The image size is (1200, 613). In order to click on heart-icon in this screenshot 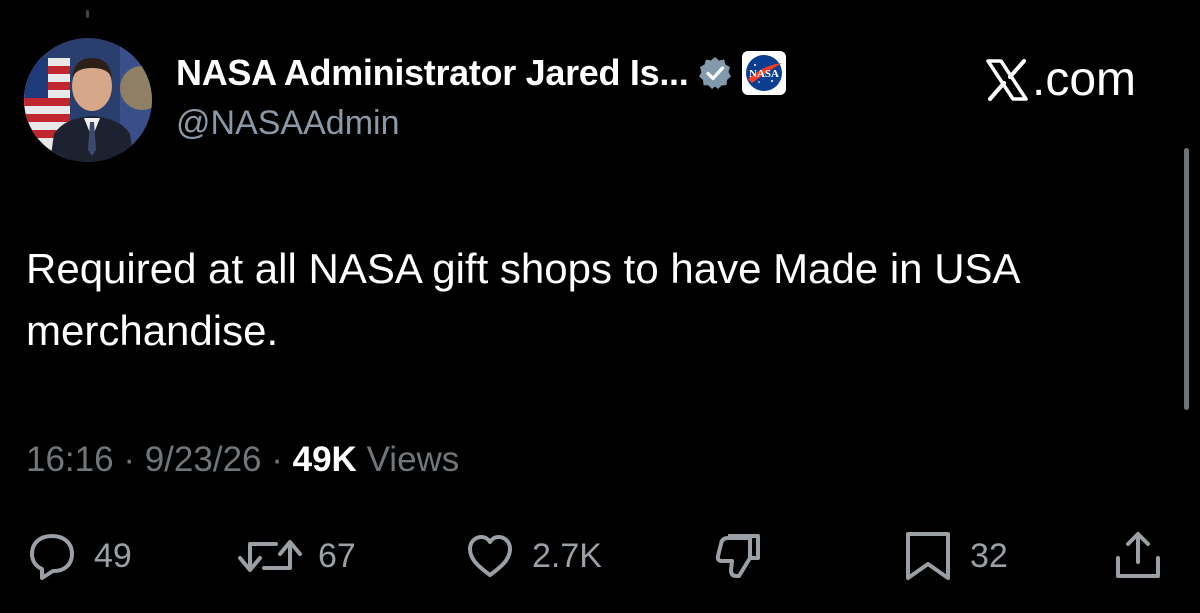, I will do `click(490, 556)`.